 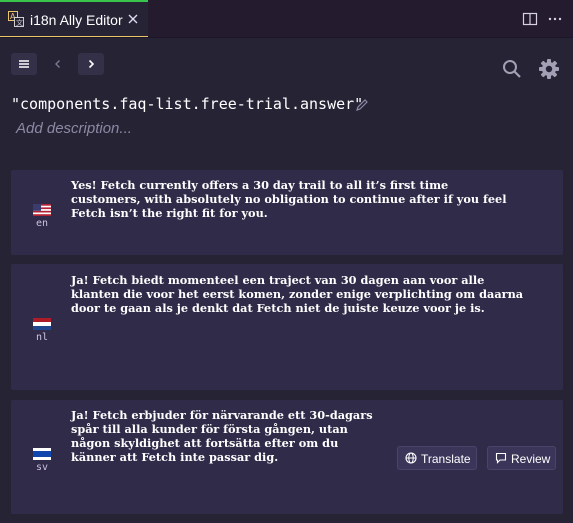 I want to click on translate-label: Translate, so click(x=446, y=459).